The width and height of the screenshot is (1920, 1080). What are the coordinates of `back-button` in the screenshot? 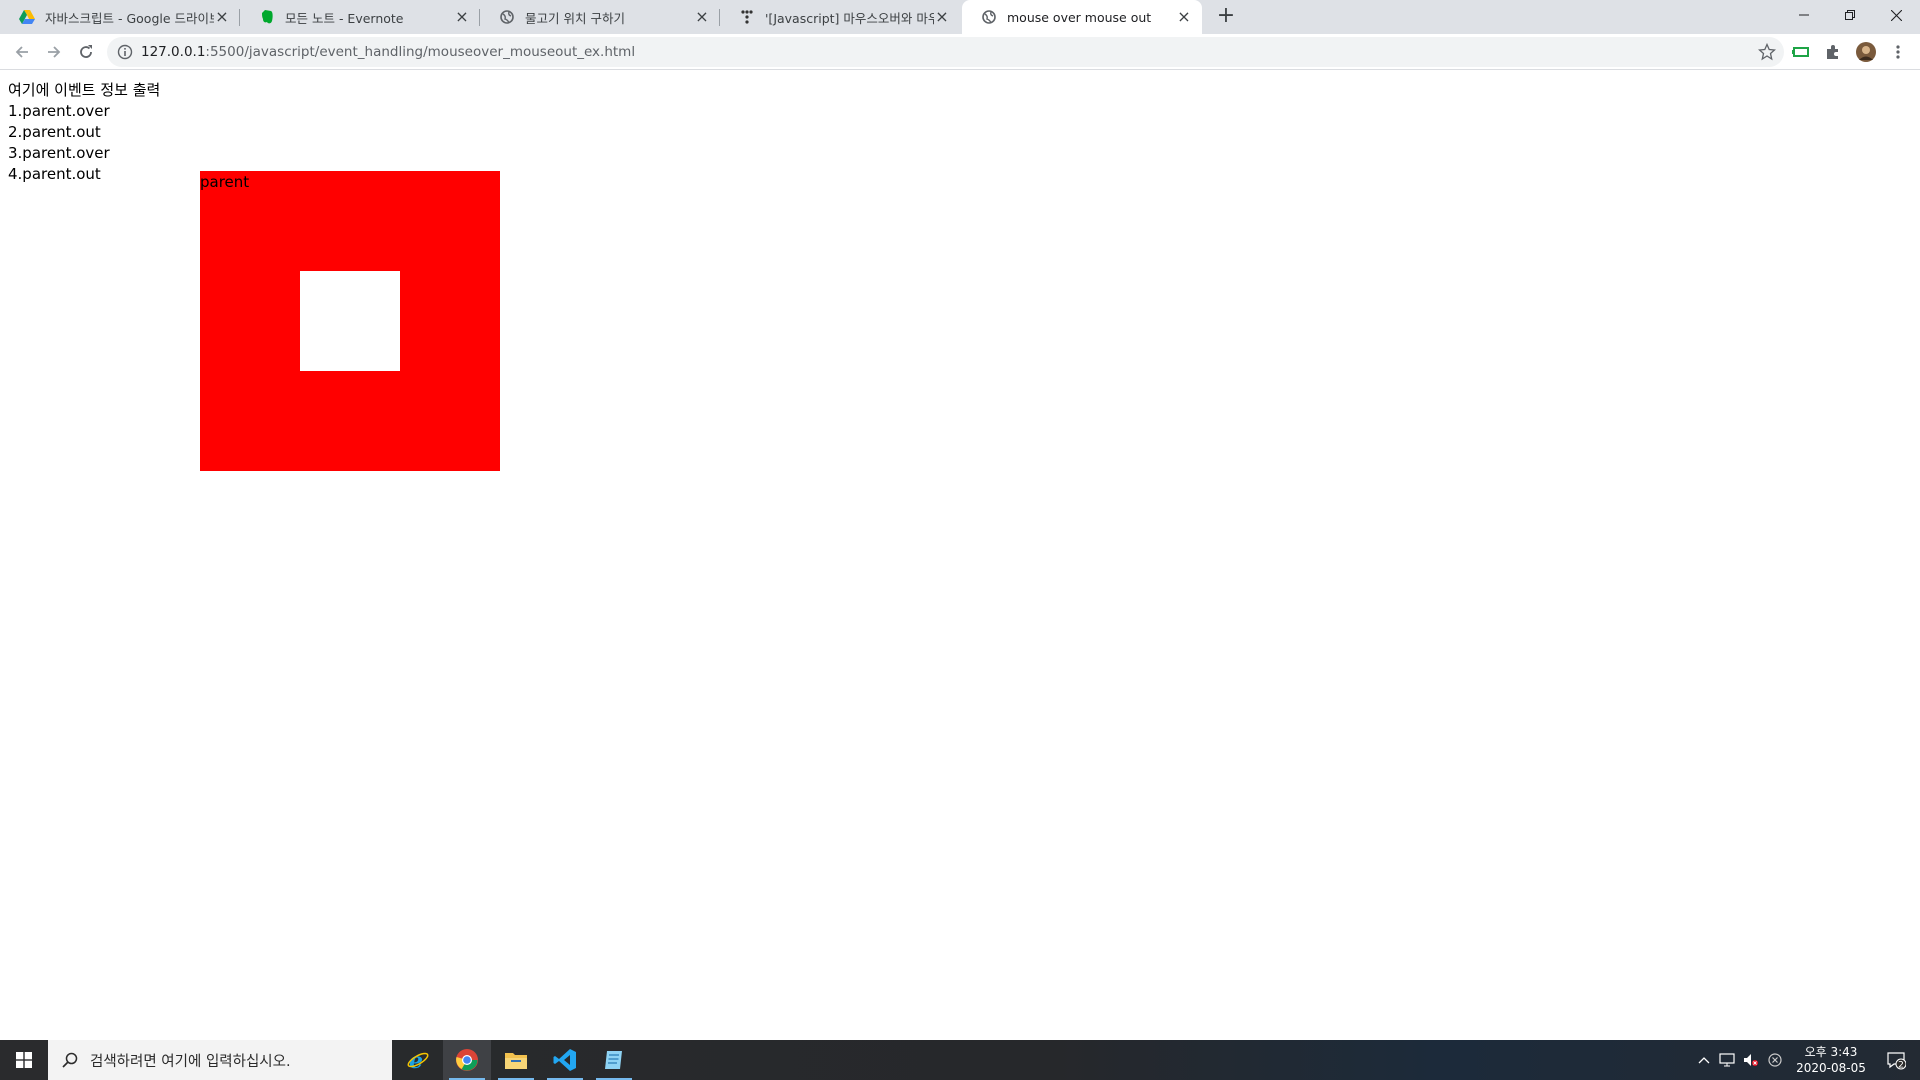 It's located at (22, 52).